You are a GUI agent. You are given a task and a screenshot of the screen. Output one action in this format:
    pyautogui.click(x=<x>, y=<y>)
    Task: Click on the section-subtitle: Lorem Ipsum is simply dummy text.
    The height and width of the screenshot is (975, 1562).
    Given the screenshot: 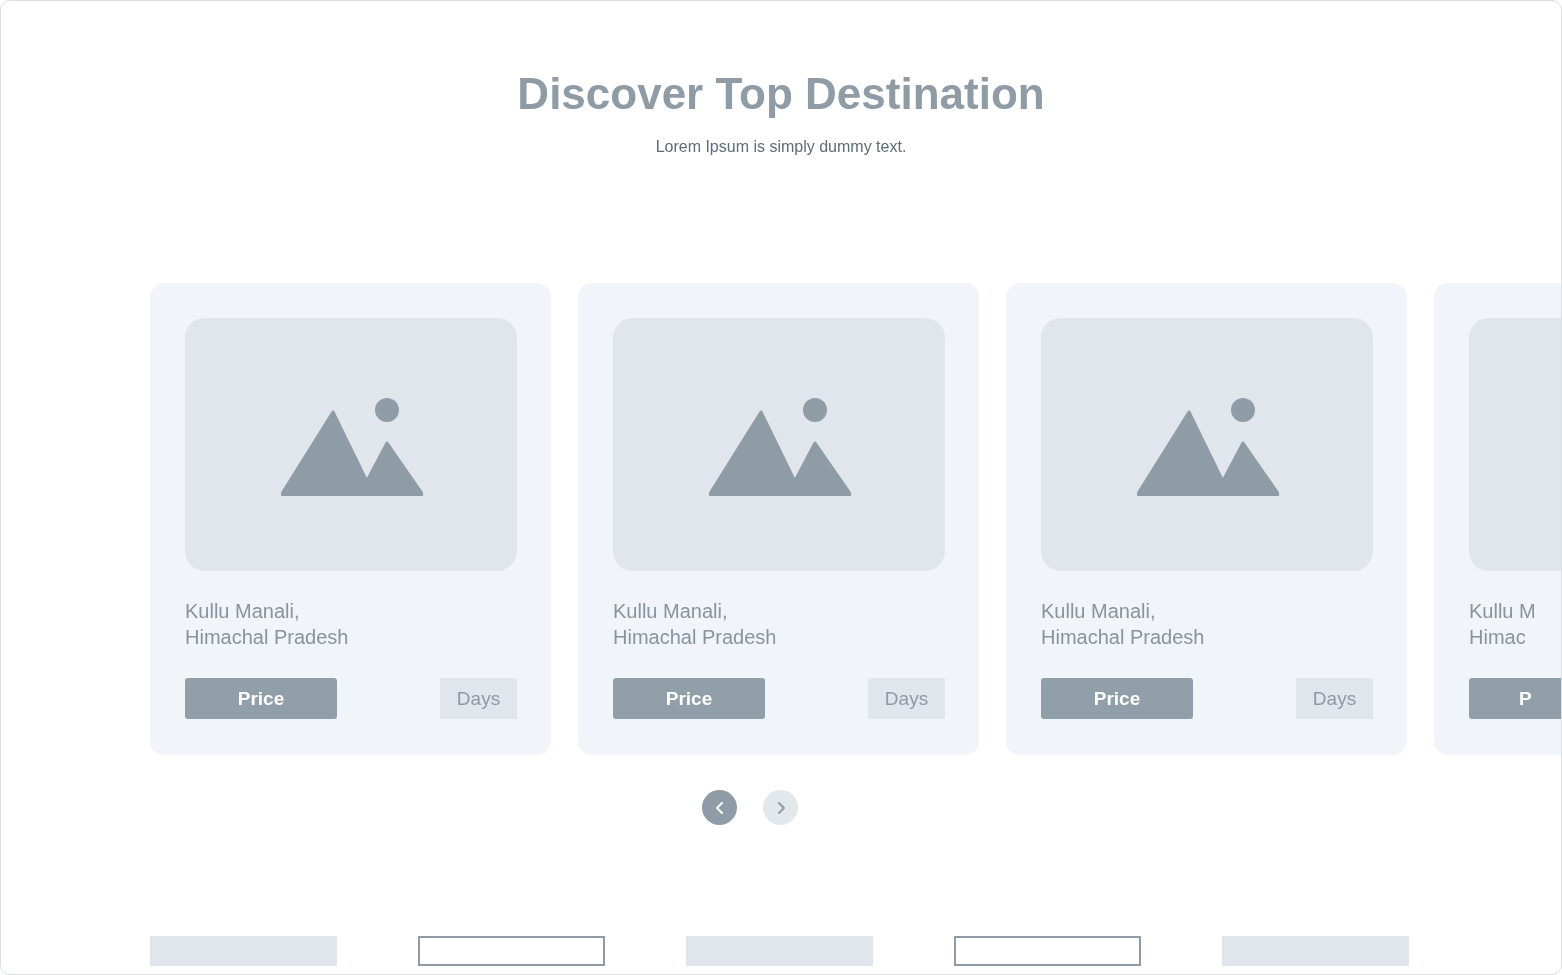 What is the action you would take?
    pyautogui.click(x=781, y=147)
    